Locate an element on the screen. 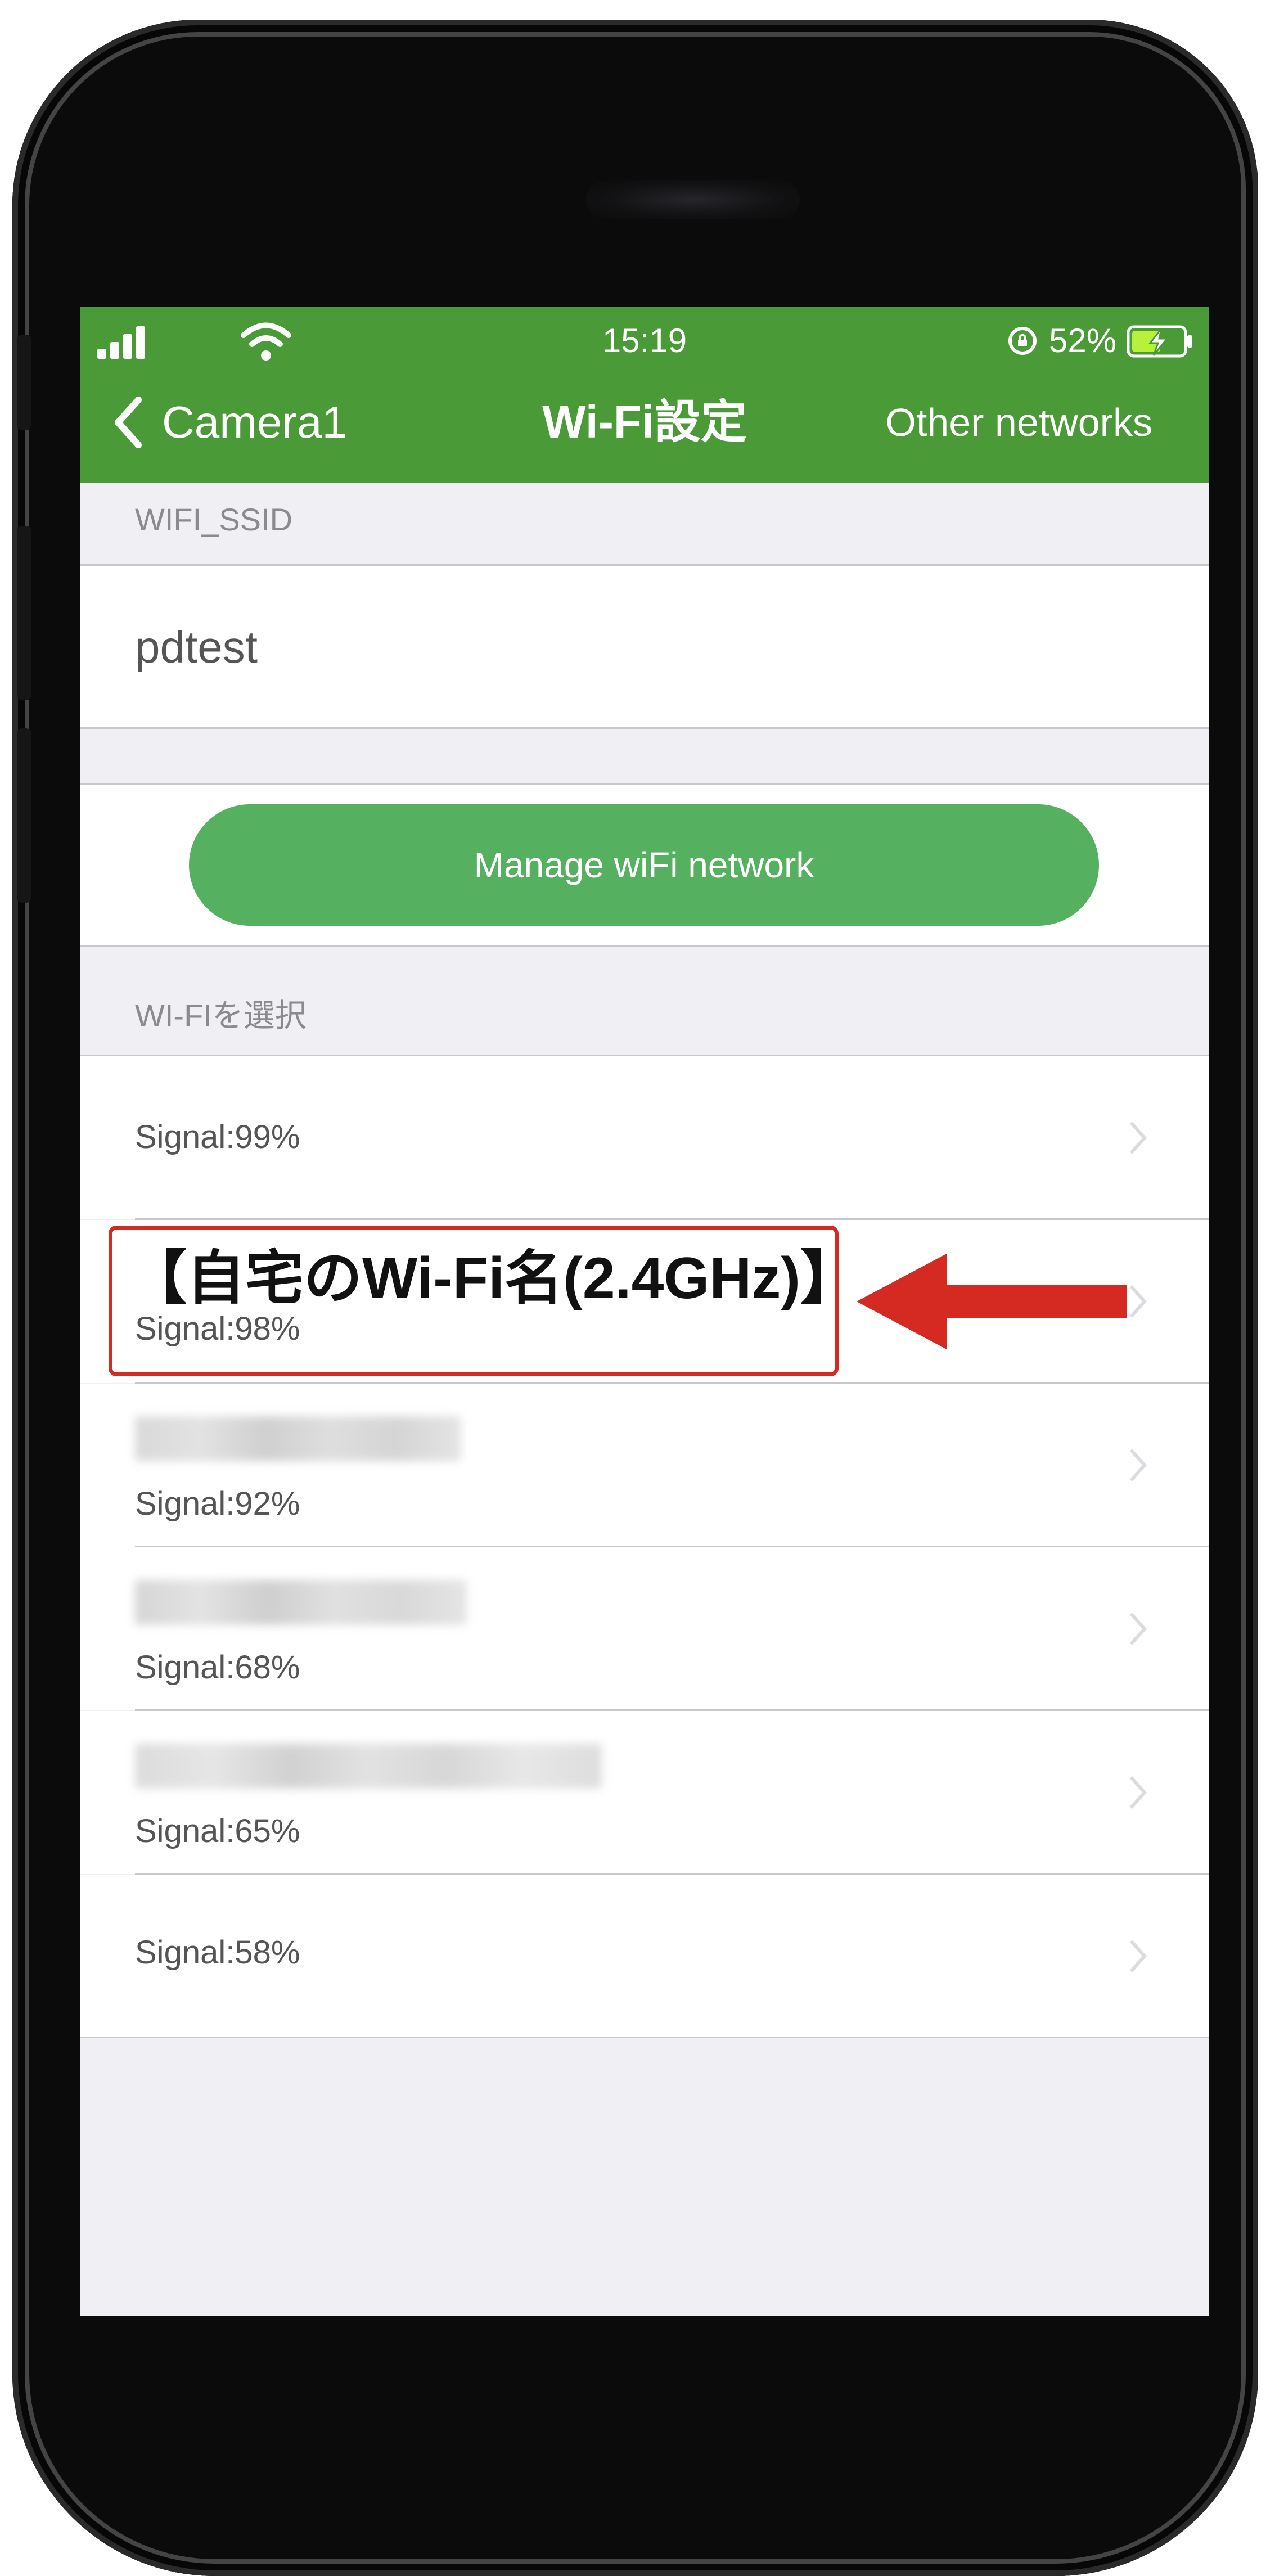  signal-strength: Signal:92% is located at coordinates (218, 1503).